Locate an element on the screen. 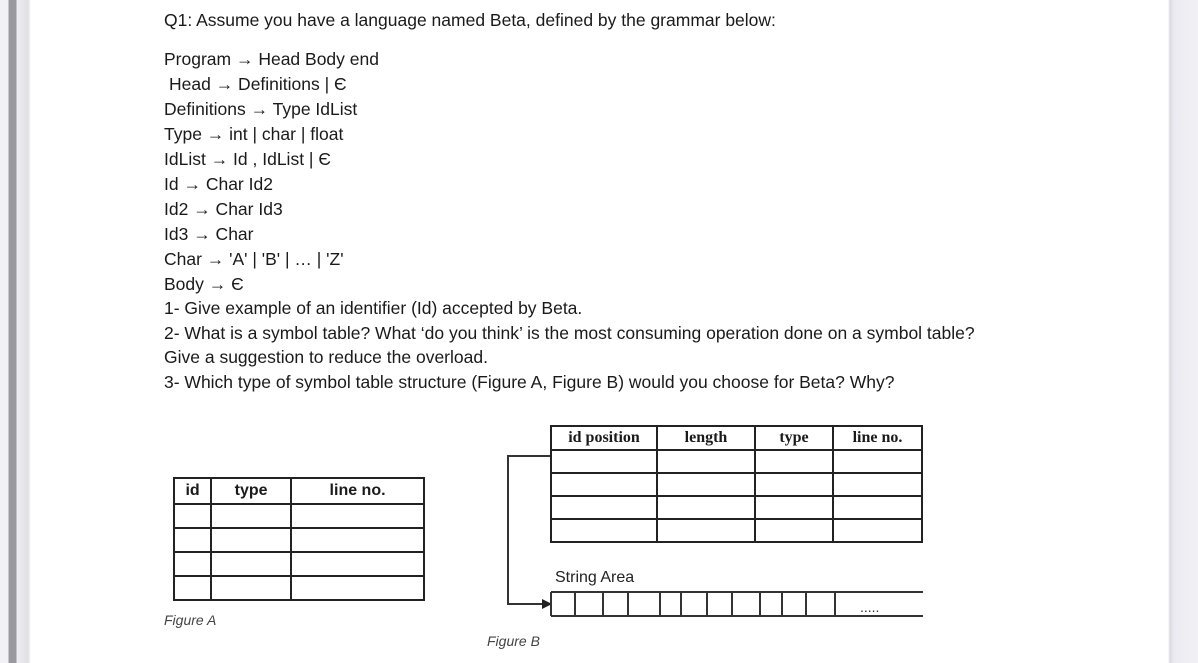 Image resolution: width=1198 pixels, height=663 pixels. string-area-cells is located at coordinates (693, 604).